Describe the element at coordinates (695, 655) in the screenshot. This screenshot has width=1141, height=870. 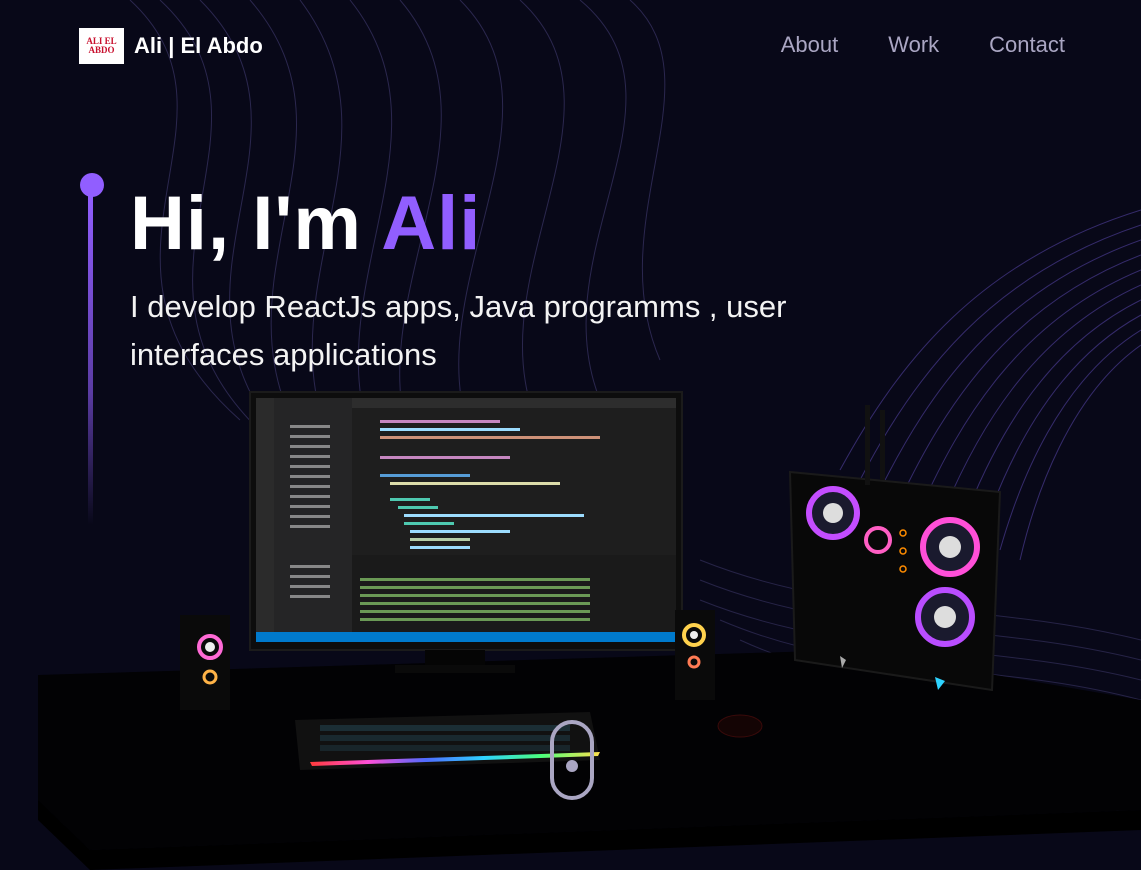
I see `speaker-right` at that location.